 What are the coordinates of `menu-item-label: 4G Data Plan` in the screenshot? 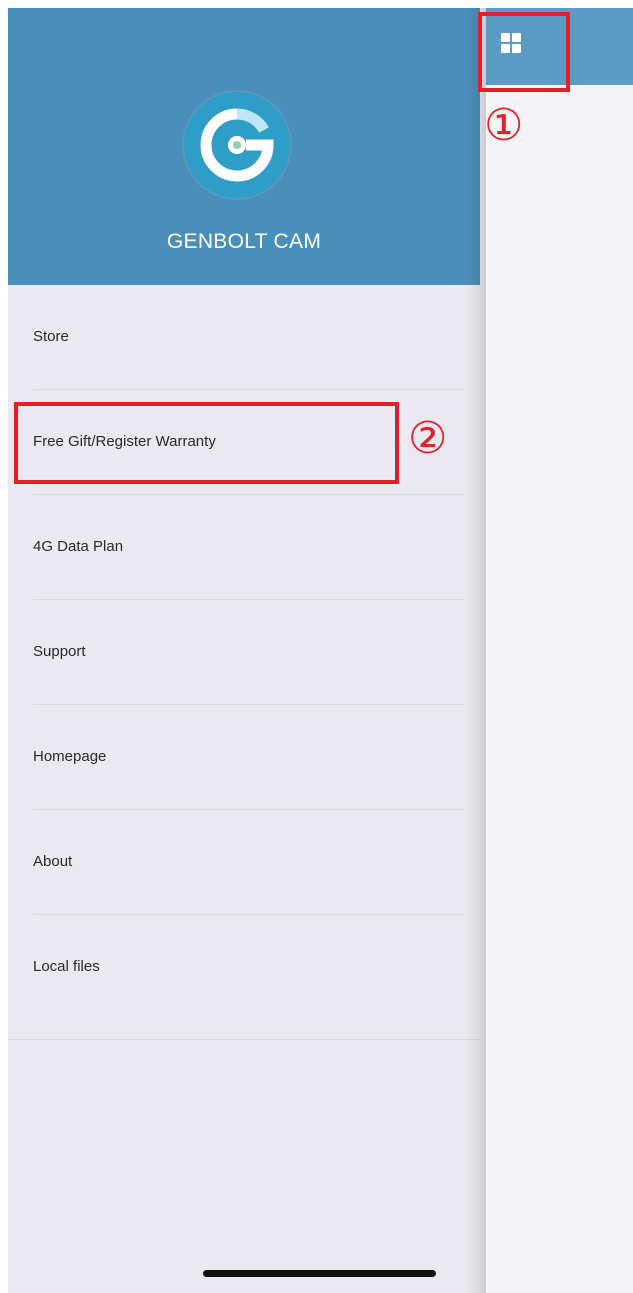 It's located at (78, 546).